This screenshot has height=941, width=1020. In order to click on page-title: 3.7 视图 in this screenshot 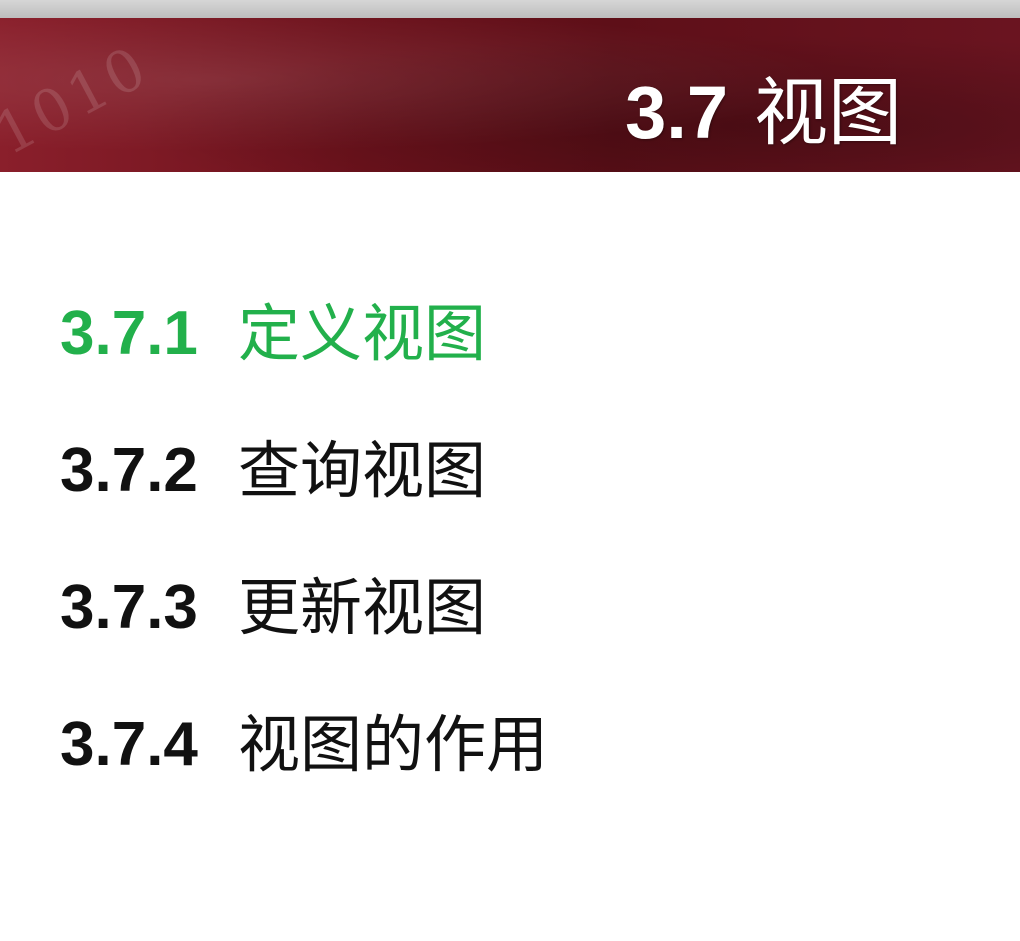, I will do `click(763, 113)`.